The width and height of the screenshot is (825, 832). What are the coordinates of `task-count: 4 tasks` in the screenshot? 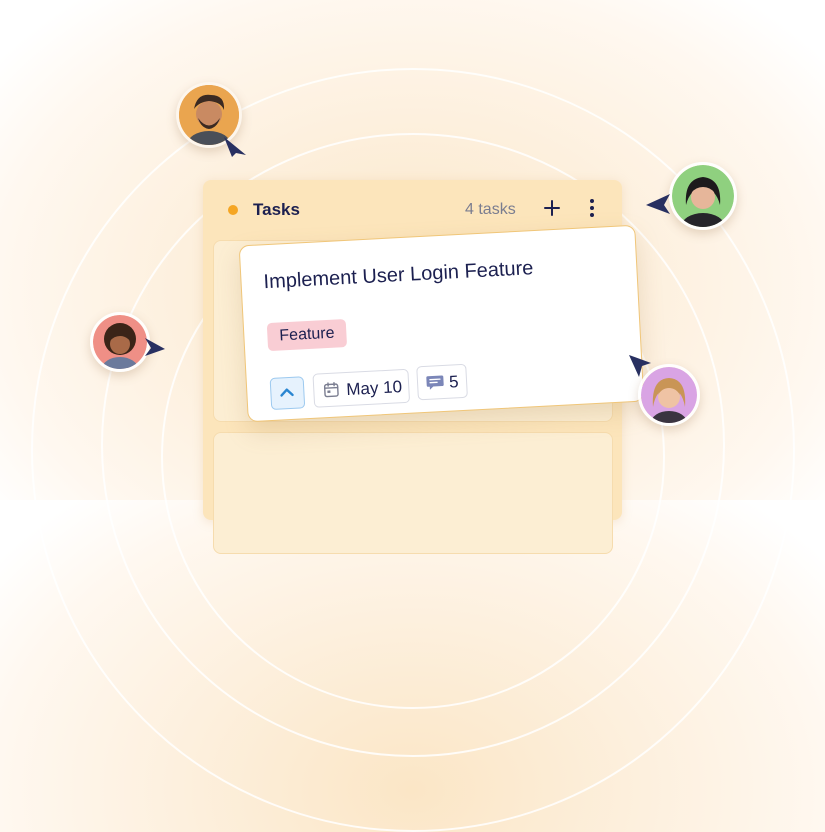 It's located at (490, 209).